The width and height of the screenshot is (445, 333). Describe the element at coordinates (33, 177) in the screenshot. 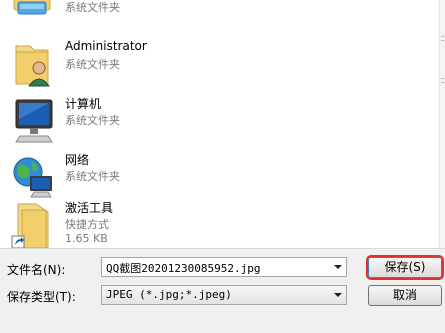

I see `network-globe-icon` at that location.